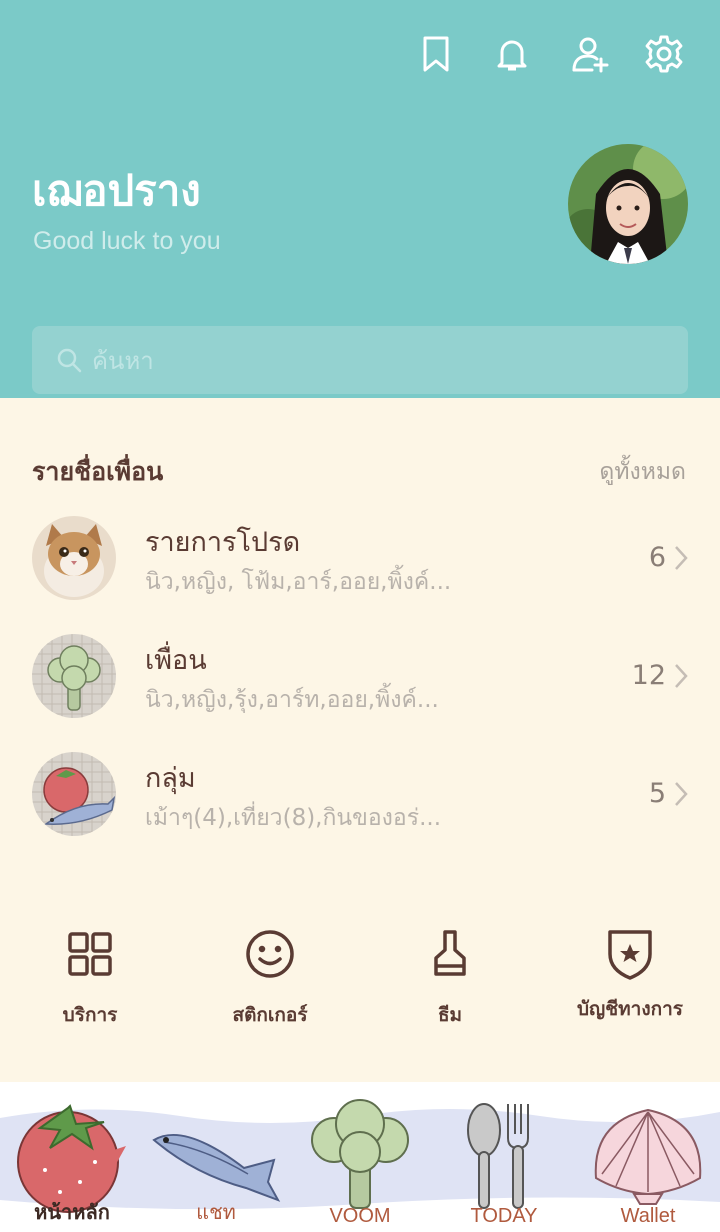  I want to click on brush-icon, so click(450, 953).